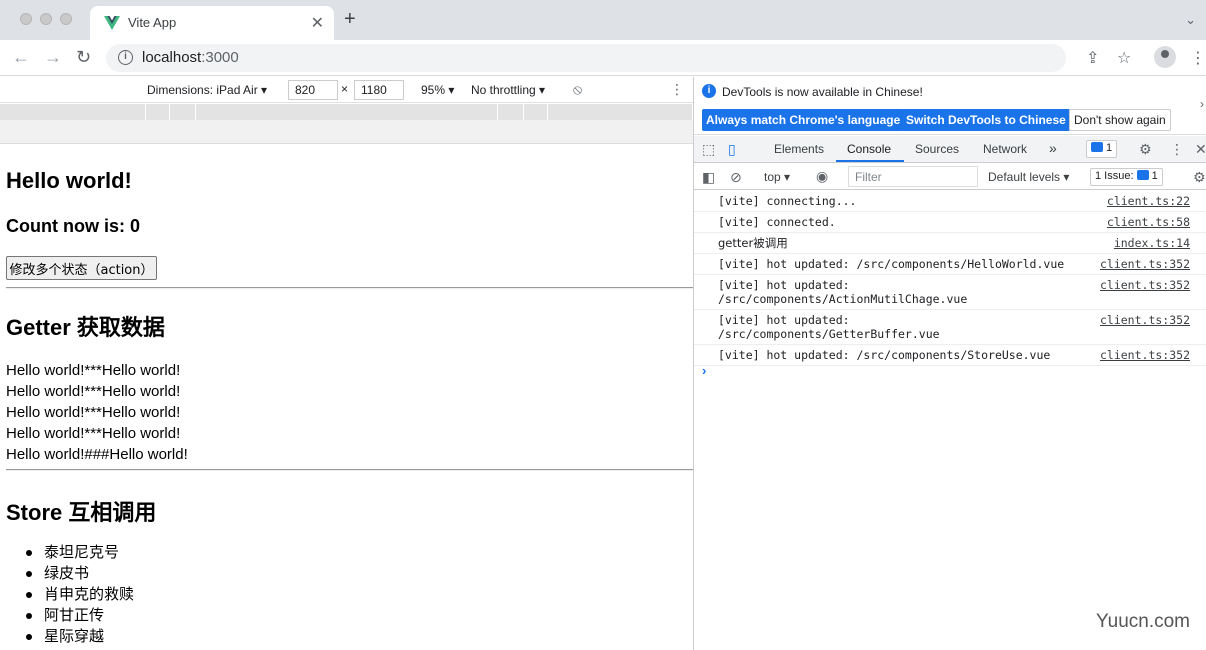 The width and height of the screenshot is (1206, 650). What do you see at coordinates (870, 161) in the screenshot?
I see `active-tab-indicator` at bounding box center [870, 161].